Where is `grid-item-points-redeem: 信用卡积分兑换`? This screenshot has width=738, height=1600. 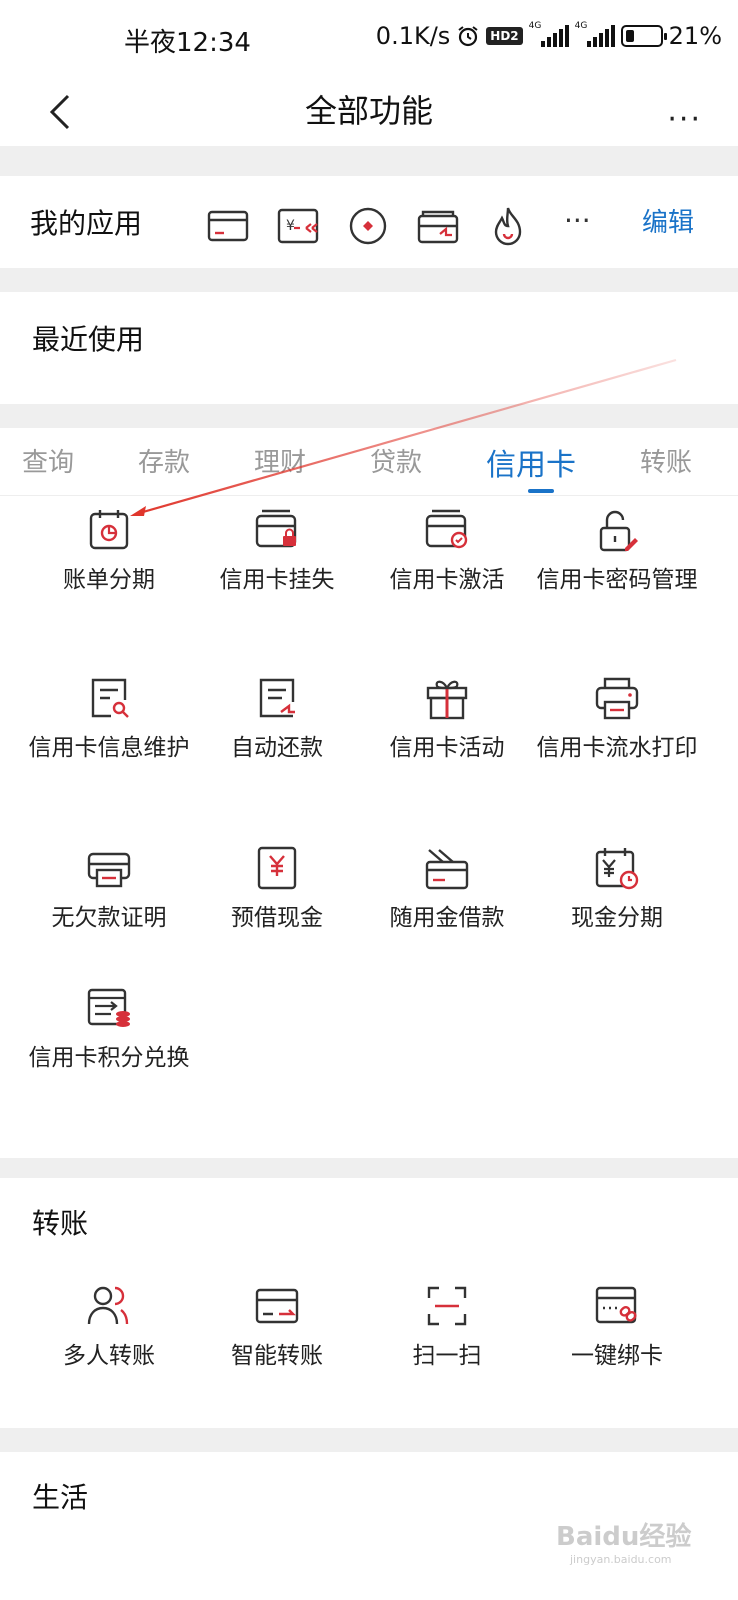 grid-item-points-redeem: 信用卡积分兑换 is located at coordinates (109, 1029).